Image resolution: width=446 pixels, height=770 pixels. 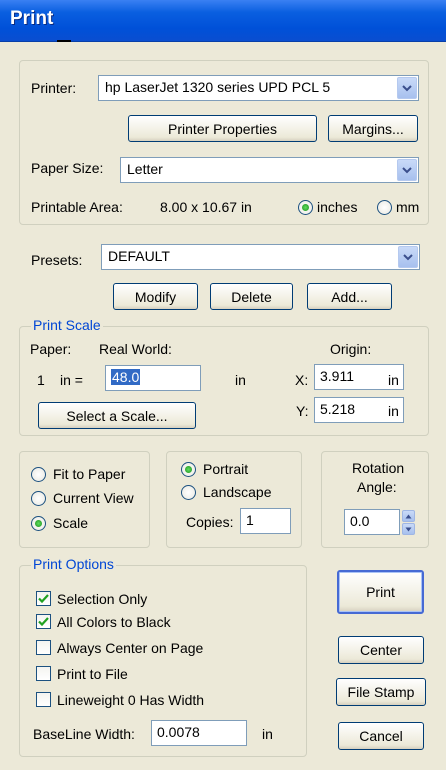 I want to click on scale-unit: in, so click(x=240, y=380).